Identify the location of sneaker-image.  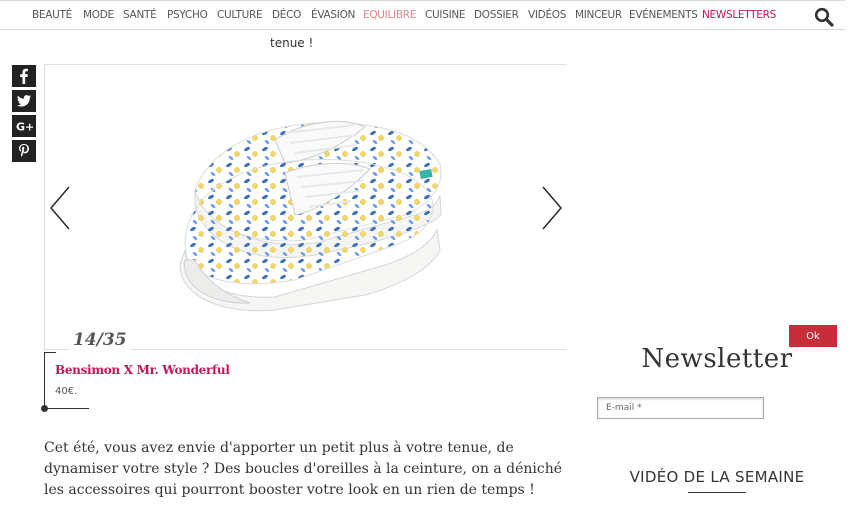
(310, 216).